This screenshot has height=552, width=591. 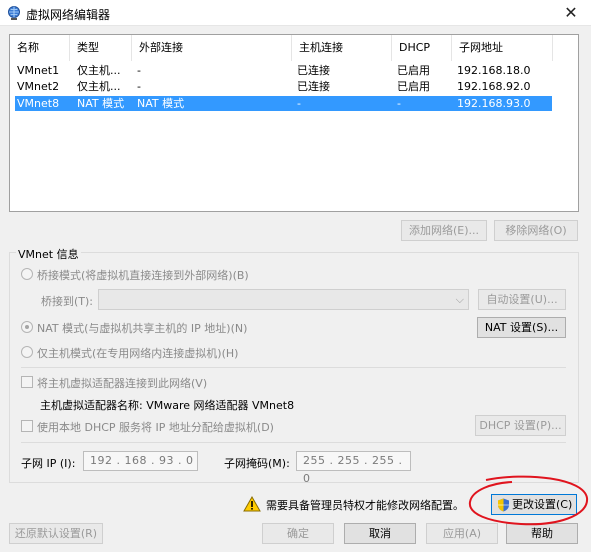 What do you see at coordinates (56, 533) in the screenshot?
I see `restore-defaults-button: 还原默认设置(R)` at bounding box center [56, 533].